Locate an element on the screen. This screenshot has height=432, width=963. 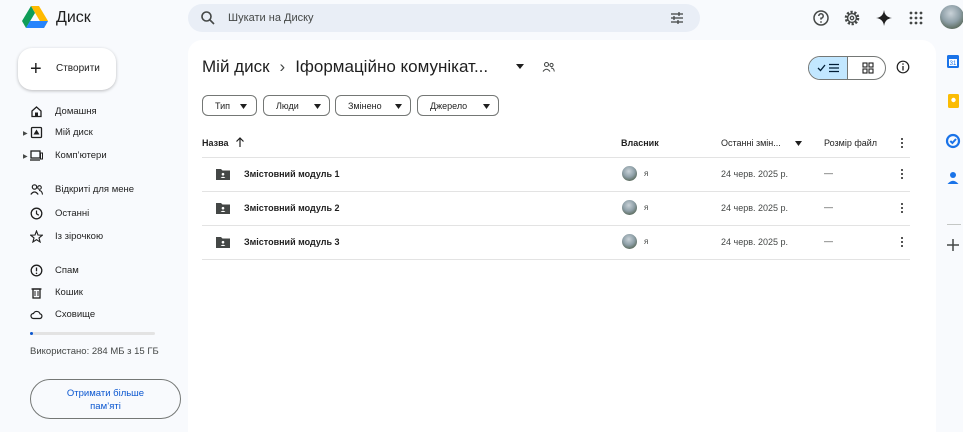
sidebar-item-label: Із зірочкою is located at coordinates (79, 236).